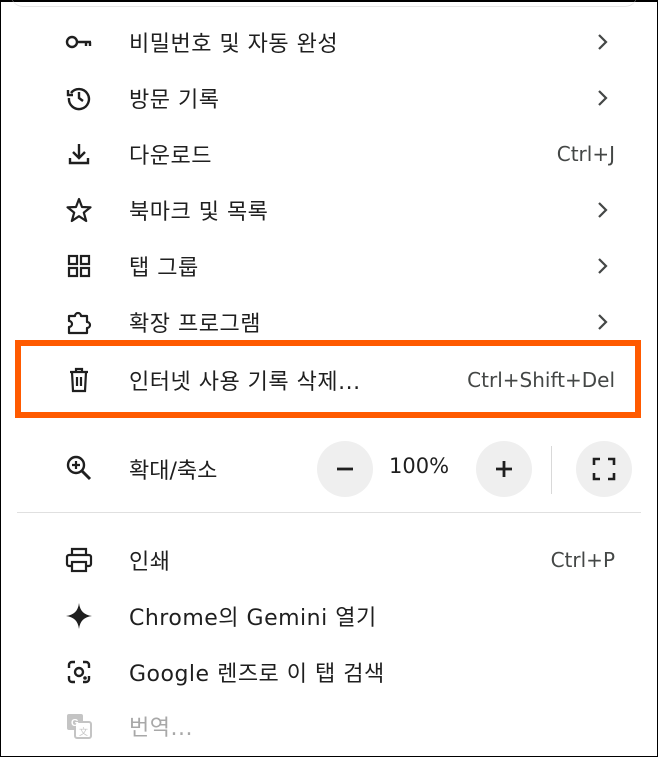  Describe the element at coordinates (79, 42) in the screenshot. I see `key-icon` at that location.